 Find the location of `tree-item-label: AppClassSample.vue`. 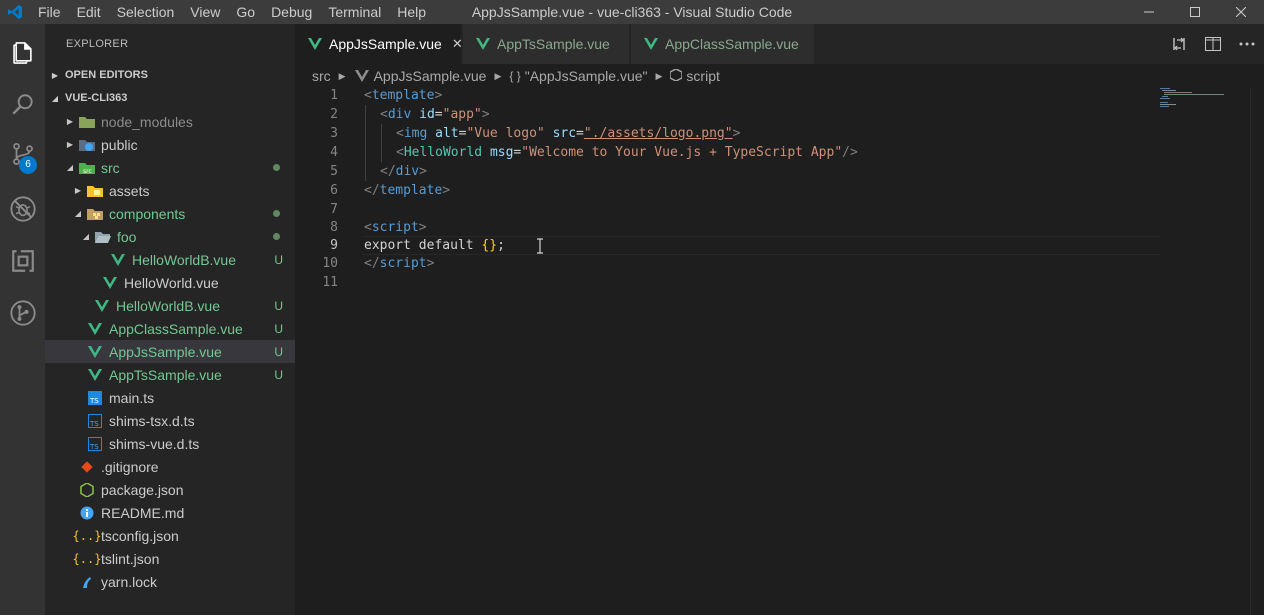

tree-item-label: AppClassSample.vue is located at coordinates (176, 328).